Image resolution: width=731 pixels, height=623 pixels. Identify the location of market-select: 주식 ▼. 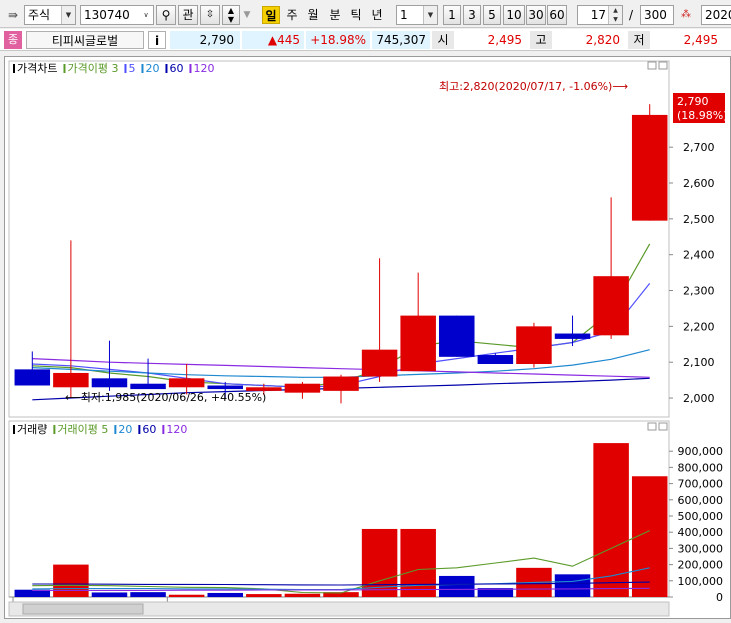
(50, 15).